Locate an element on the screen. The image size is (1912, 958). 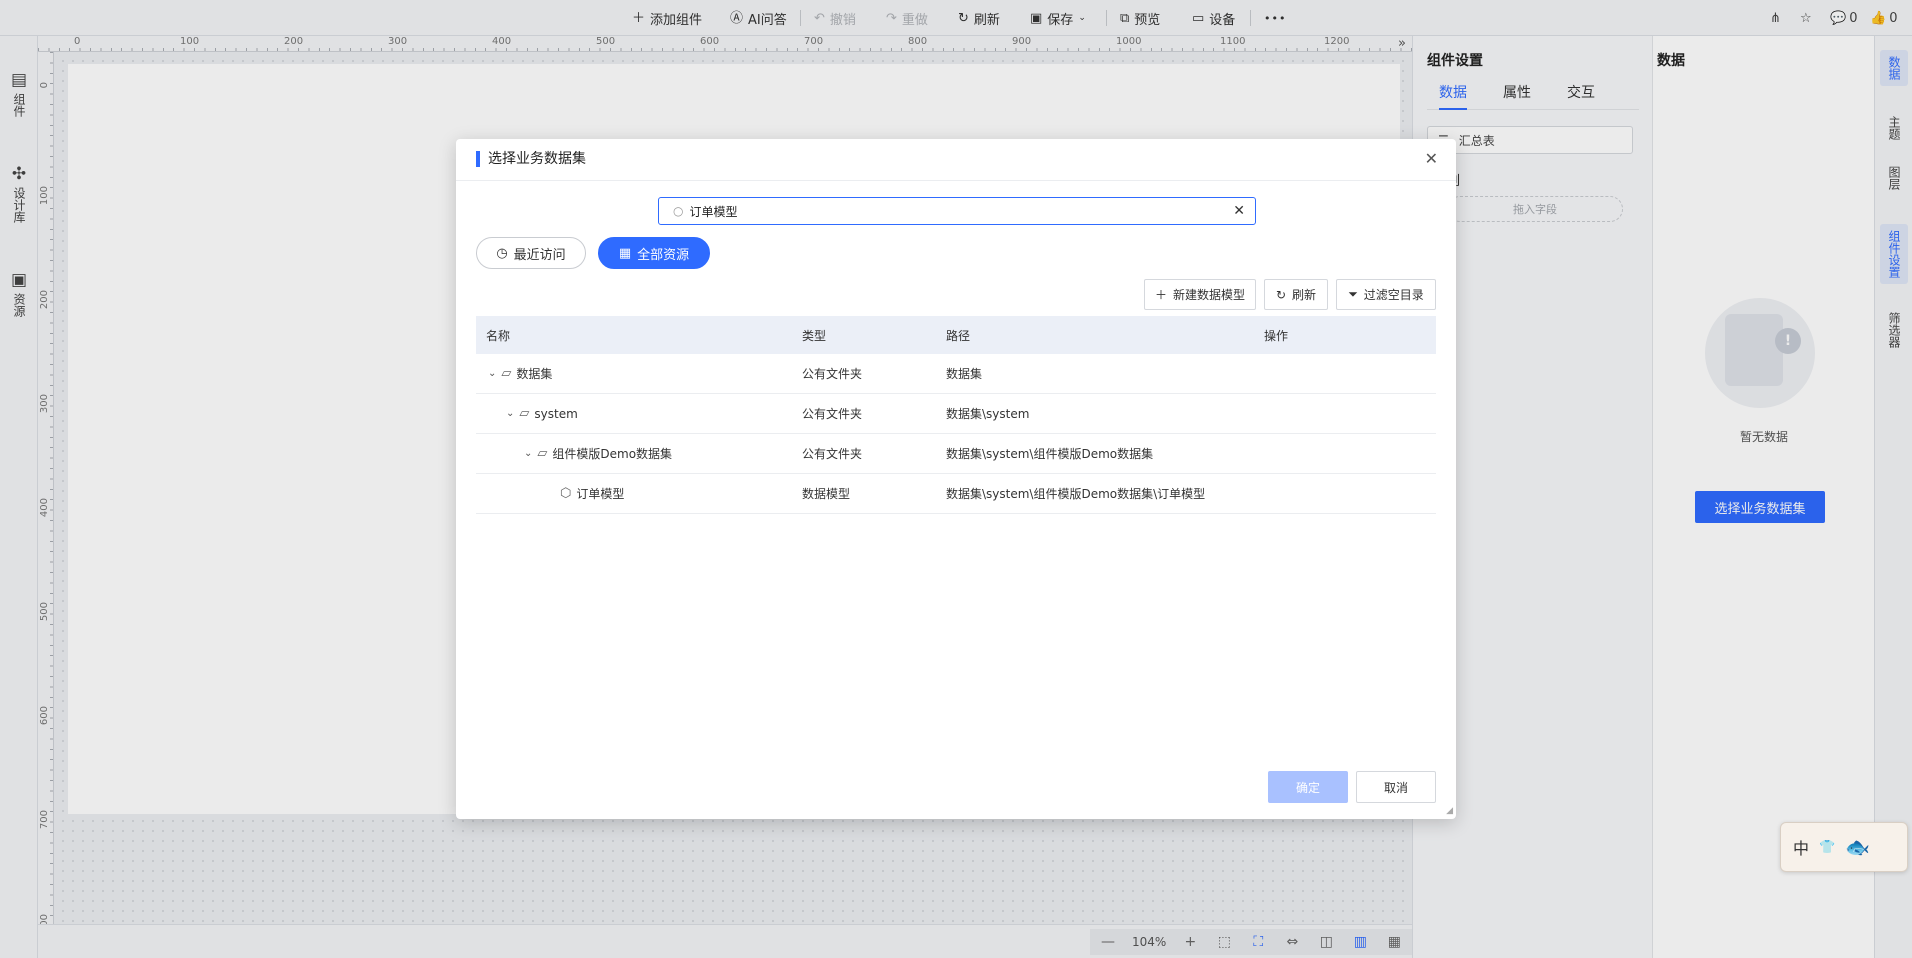
refresh-icon: ↻ is located at coordinates (1281, 294).